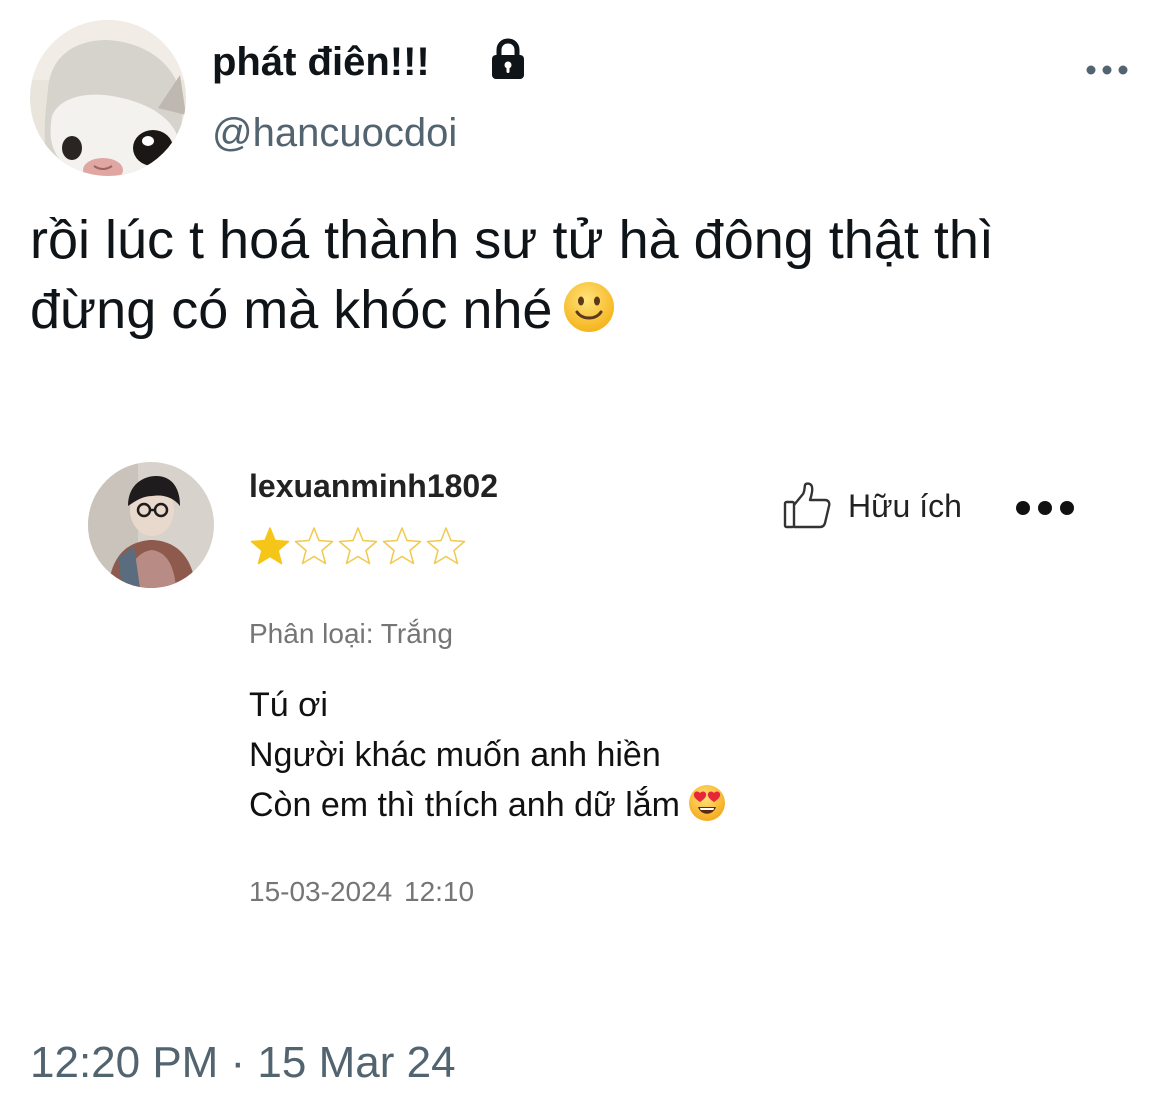 This screenshot has height=1105, width=1170. Describe the element at coordinates (508, 58) in the screenshot. I see `lock-icon` at that location.